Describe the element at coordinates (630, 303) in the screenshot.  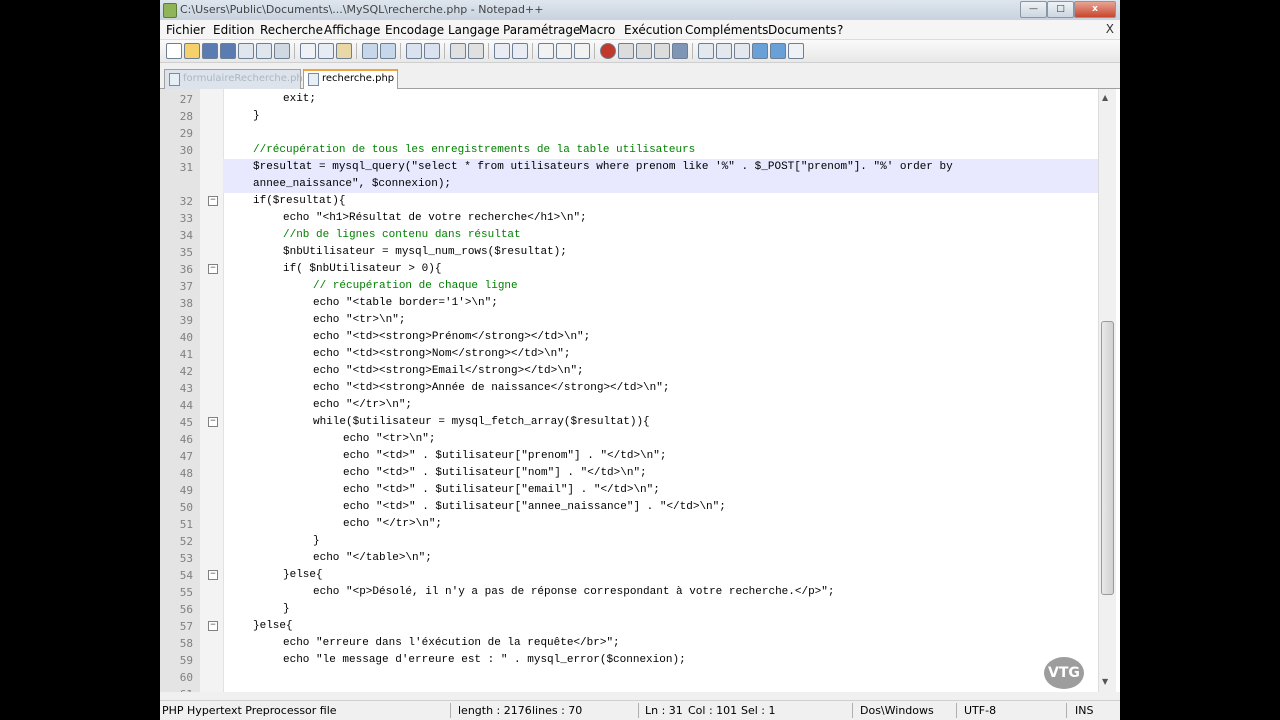
I see `code-line: 38 echo "<table border='1'>\n";` at that location.